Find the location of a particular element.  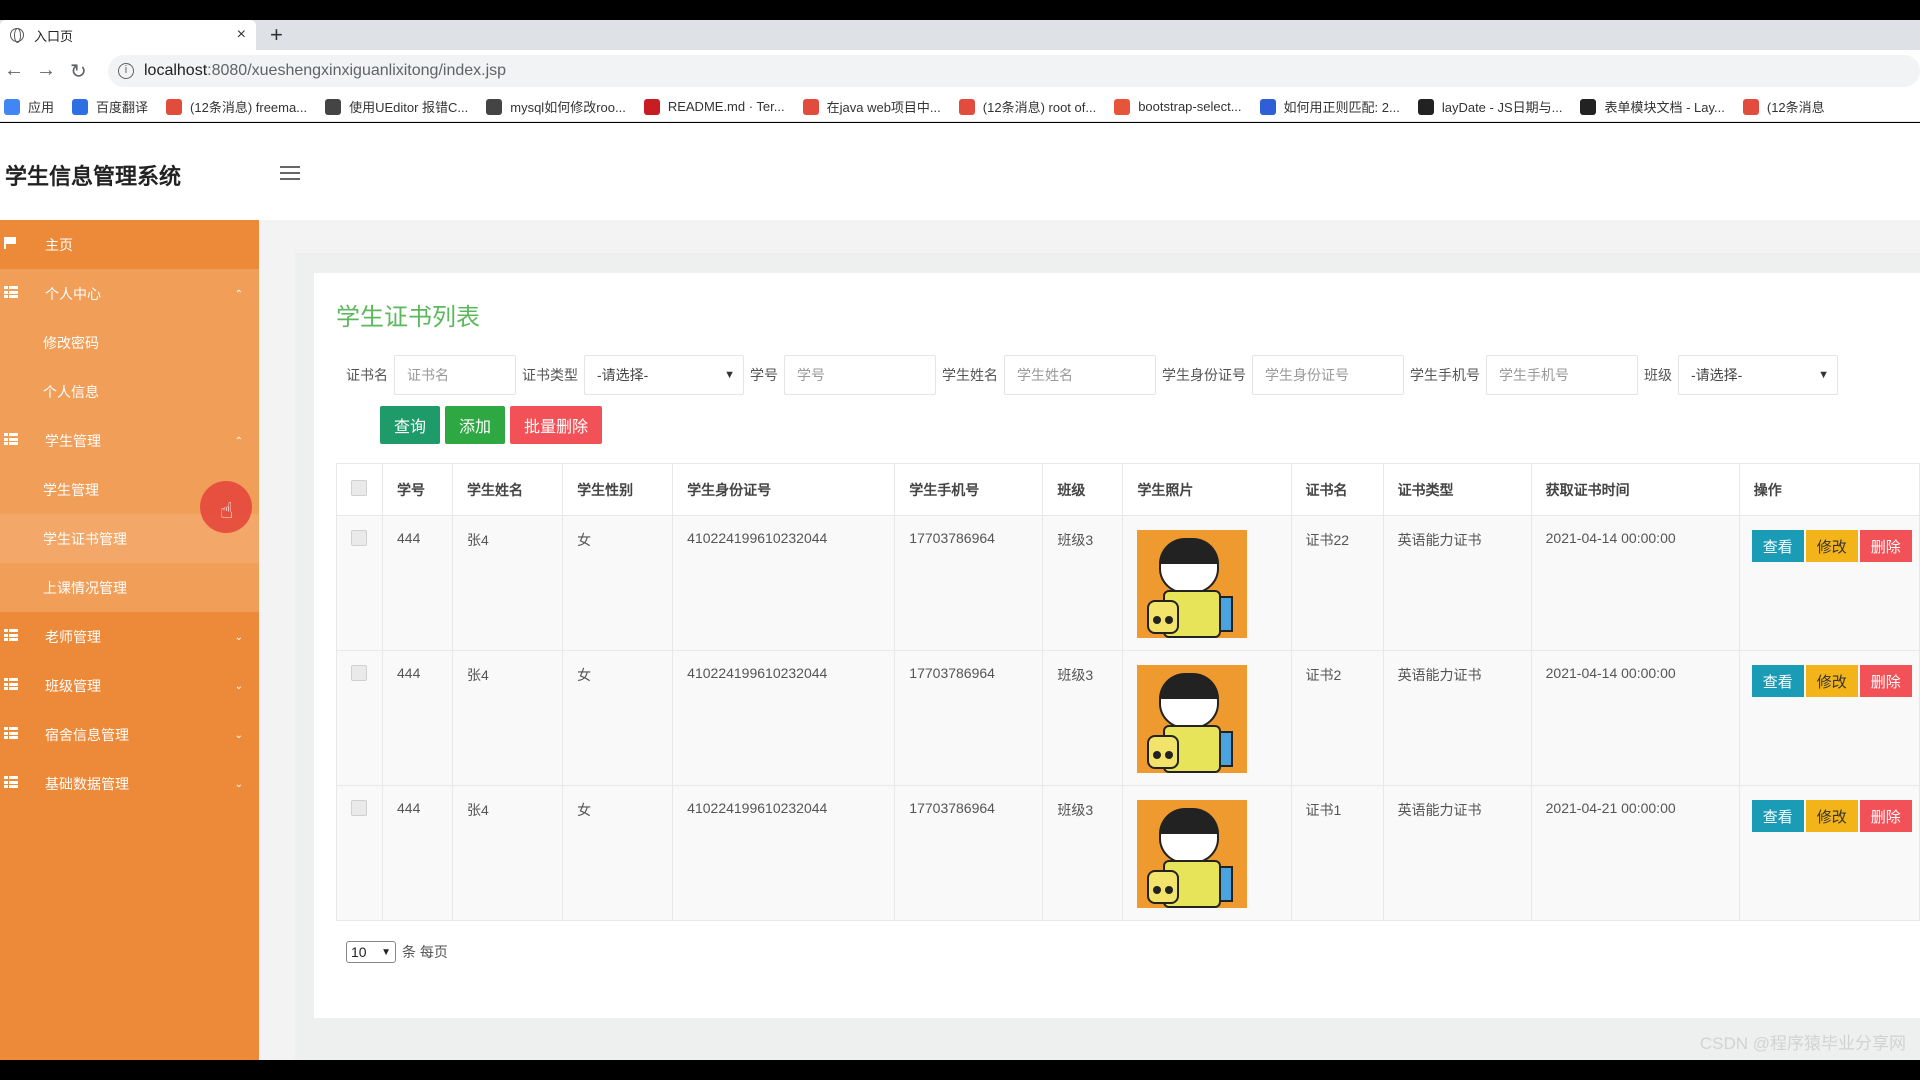

column-header: 证书名 is located at coordinates (1337, 489).